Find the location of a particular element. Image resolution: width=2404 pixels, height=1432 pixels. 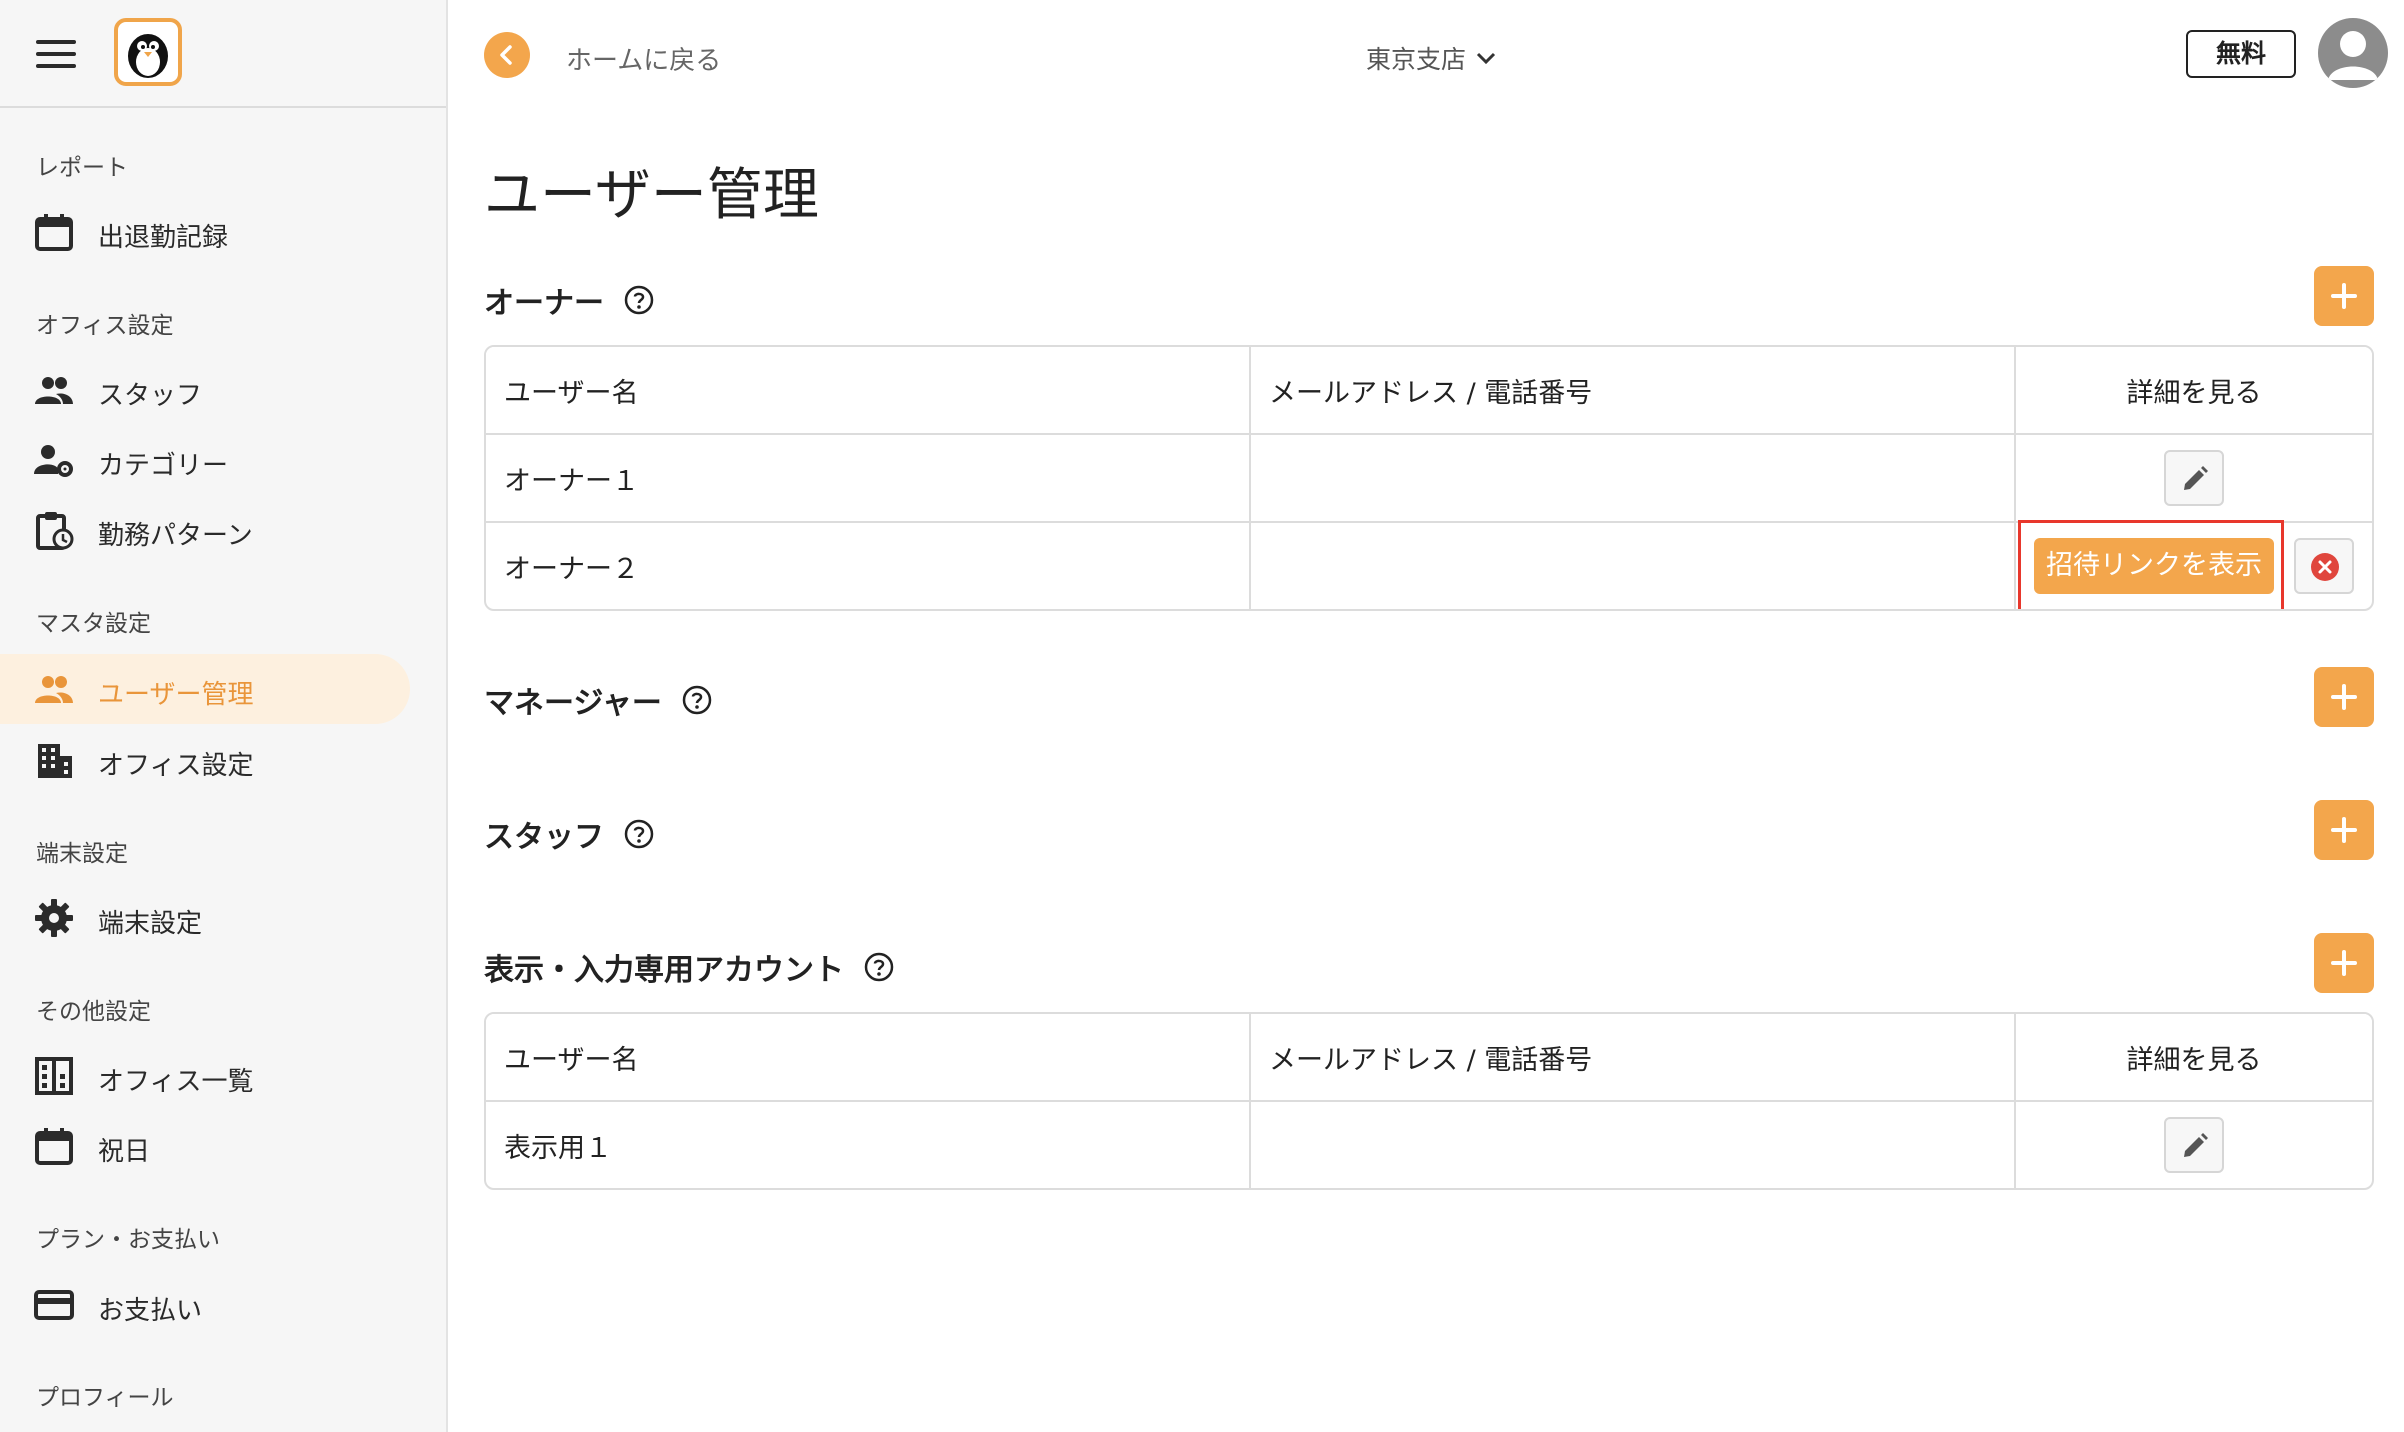

section-viewer-header: 表示・入力専用アカウント is located at coordinates (689, 967).